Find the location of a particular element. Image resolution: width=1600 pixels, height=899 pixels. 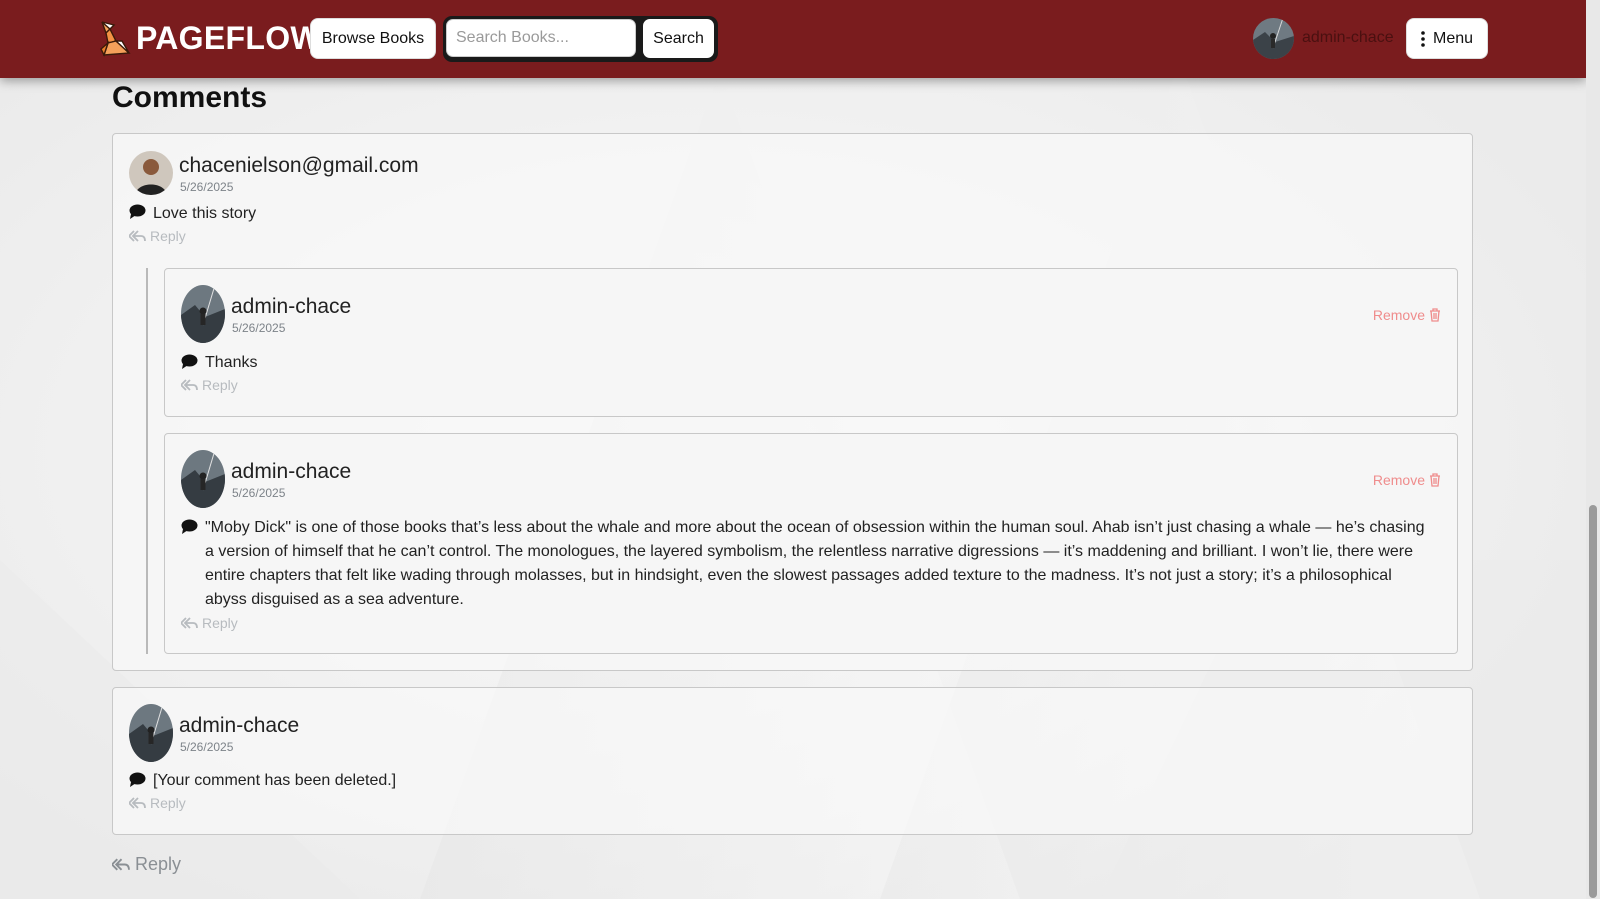

add-reply-button: Reply is located at coordinates (146, 864).